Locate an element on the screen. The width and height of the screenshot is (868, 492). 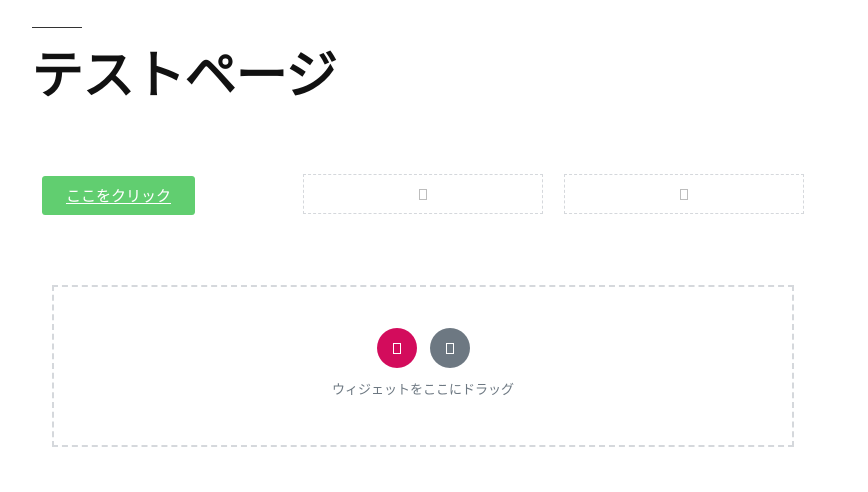
add-section-button is located at coordinates (396, 348).